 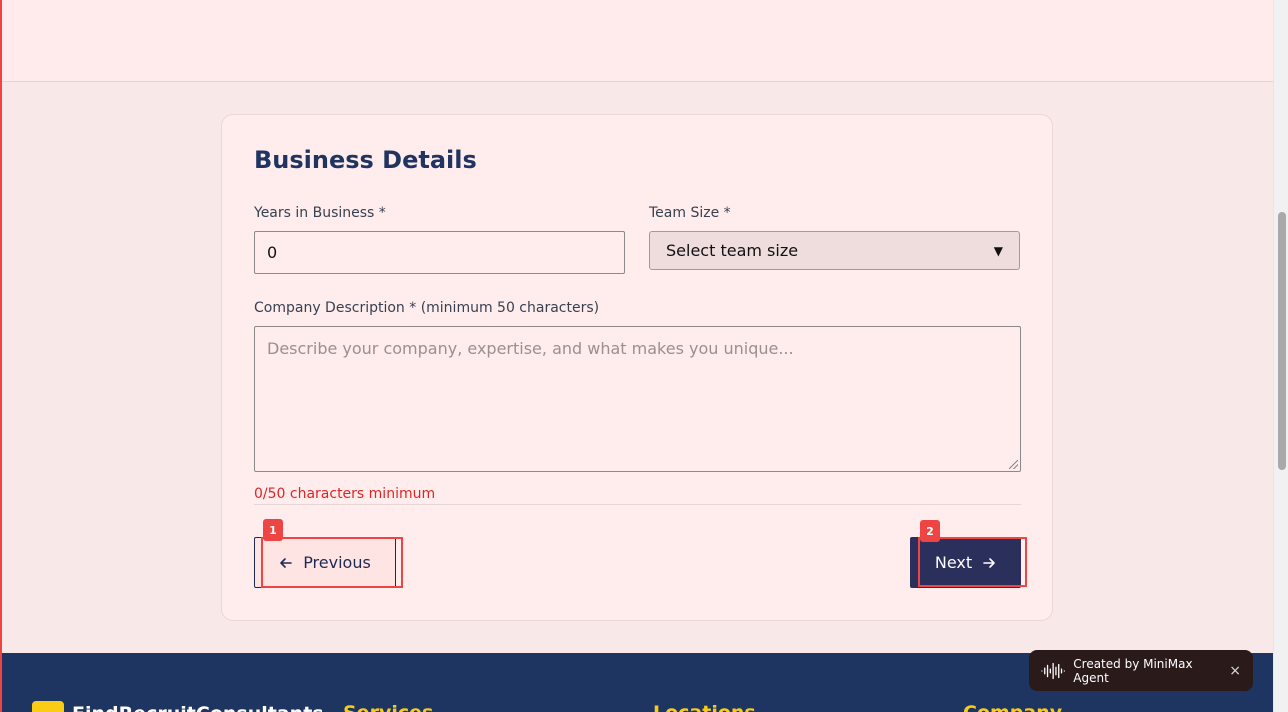 I want to click on years-in-business-input: 0, so click(x=439, y=252).